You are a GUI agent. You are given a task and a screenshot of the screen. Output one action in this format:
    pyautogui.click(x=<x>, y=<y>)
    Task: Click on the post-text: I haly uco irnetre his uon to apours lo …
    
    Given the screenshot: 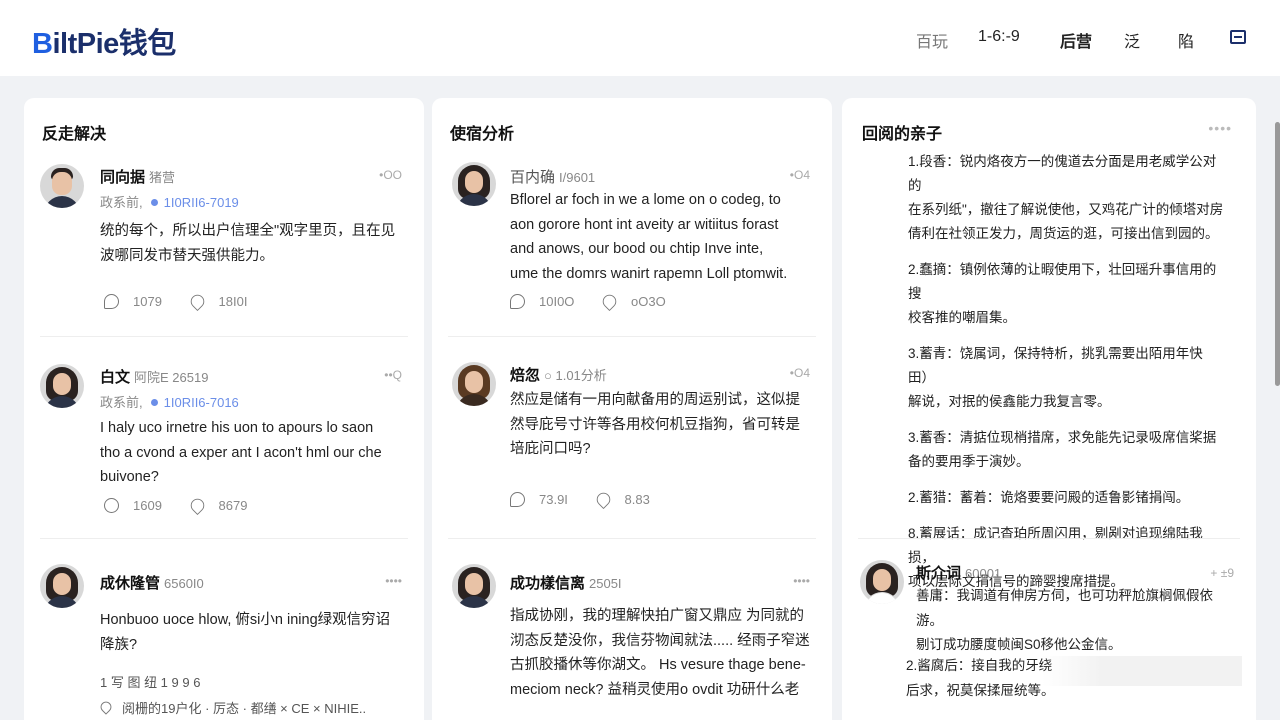 What is the action you would take?
    pyautogui.click(x=241, y=452)
    